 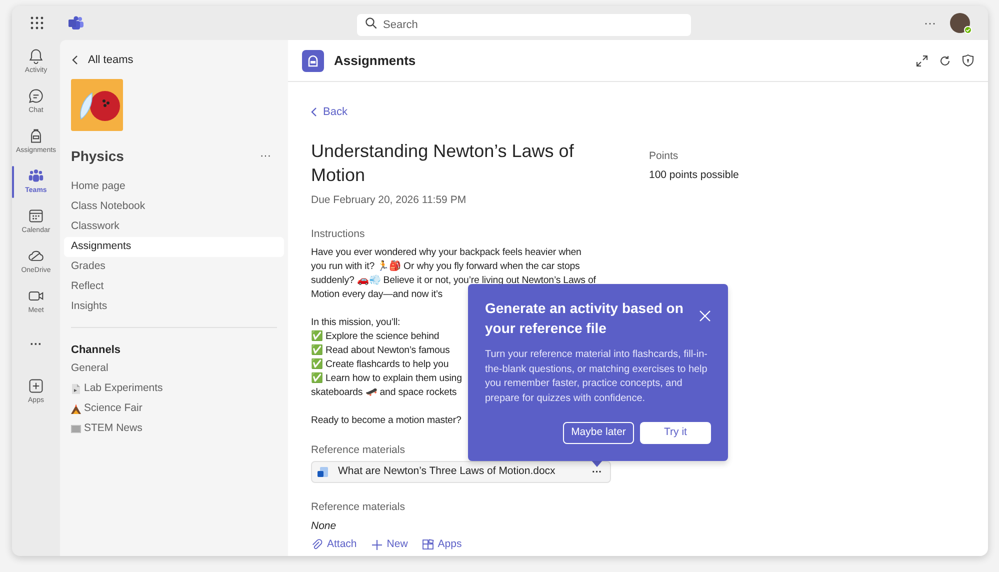 I want to click on instruction-line: ✅ Explore the science behind, so click(x=375, y=337).